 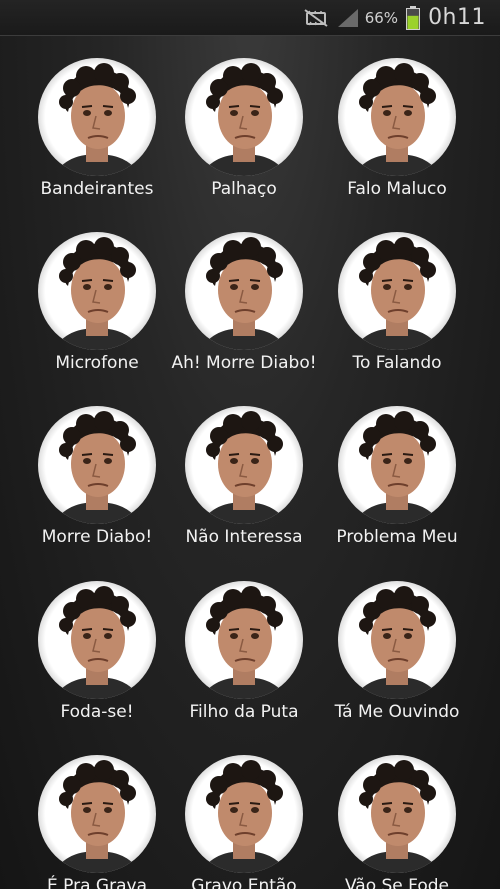 What do you see at coordinates (250, 18) in the screenshot?
I see `status-bar: 66% 0h11` at bounding box center [250, 18].